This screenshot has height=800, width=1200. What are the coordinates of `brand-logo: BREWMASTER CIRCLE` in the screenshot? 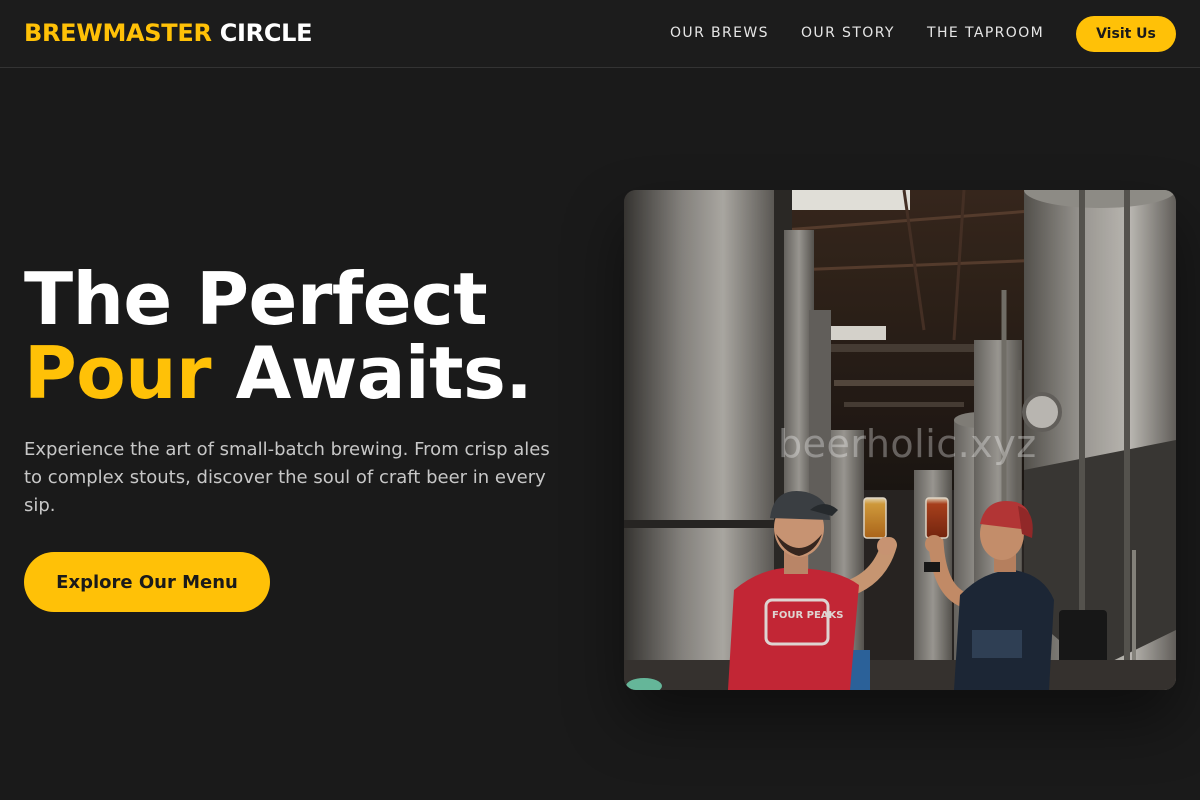 It's located at (168, 33).